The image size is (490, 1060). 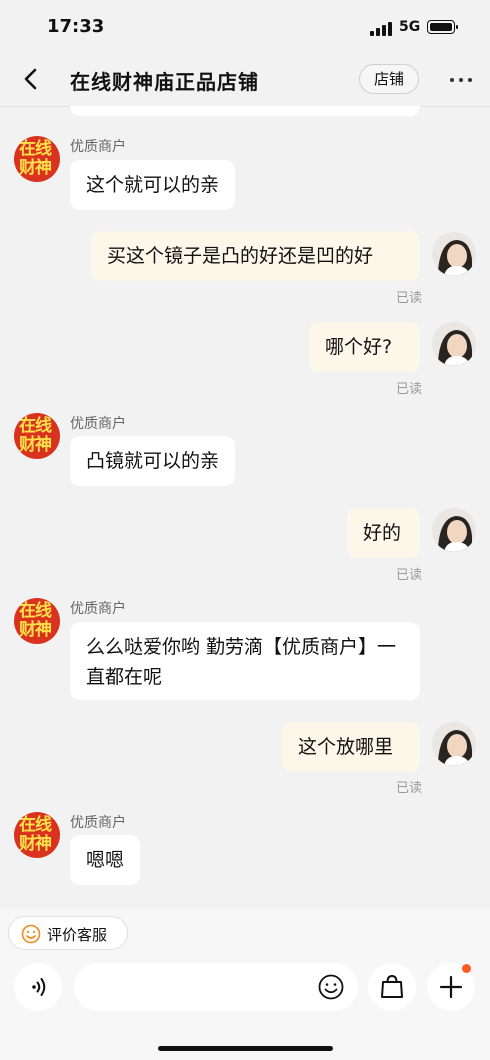 I want to click on page-title: 在线财神庙正品店铺, so click(x=164, y=82).